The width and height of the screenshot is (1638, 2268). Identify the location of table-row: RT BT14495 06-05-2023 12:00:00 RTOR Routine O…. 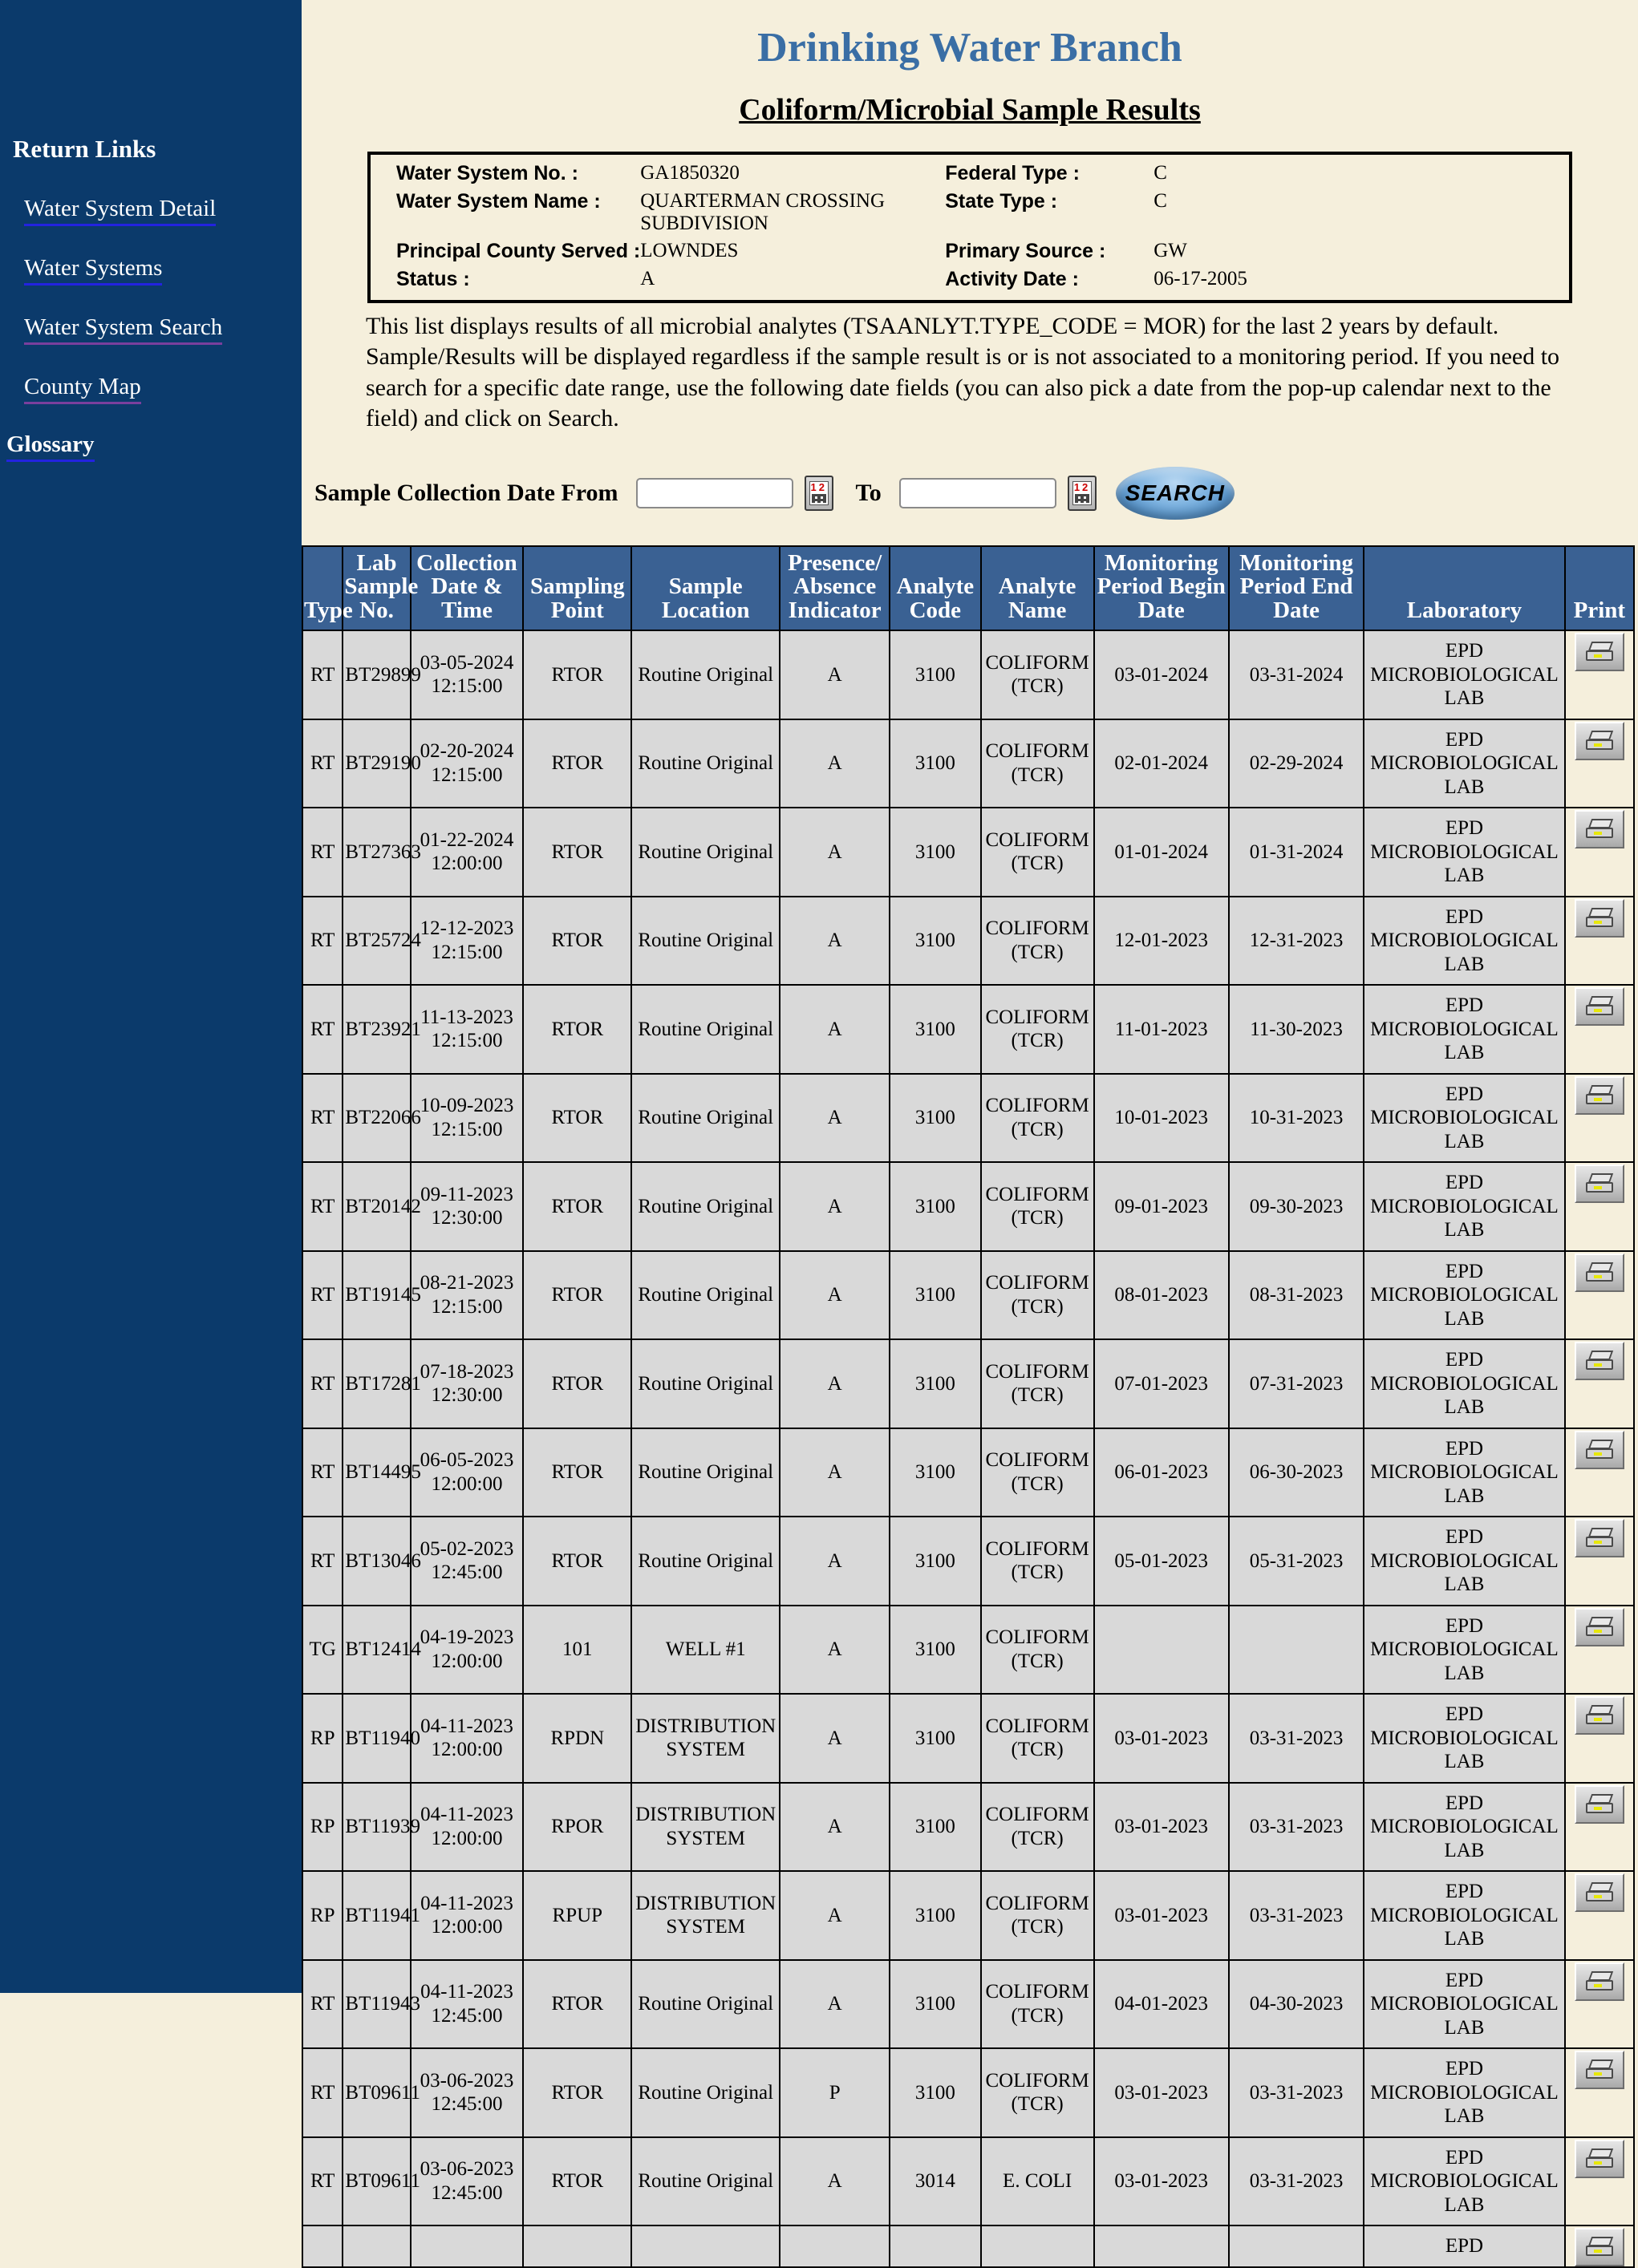
(968, 1472).